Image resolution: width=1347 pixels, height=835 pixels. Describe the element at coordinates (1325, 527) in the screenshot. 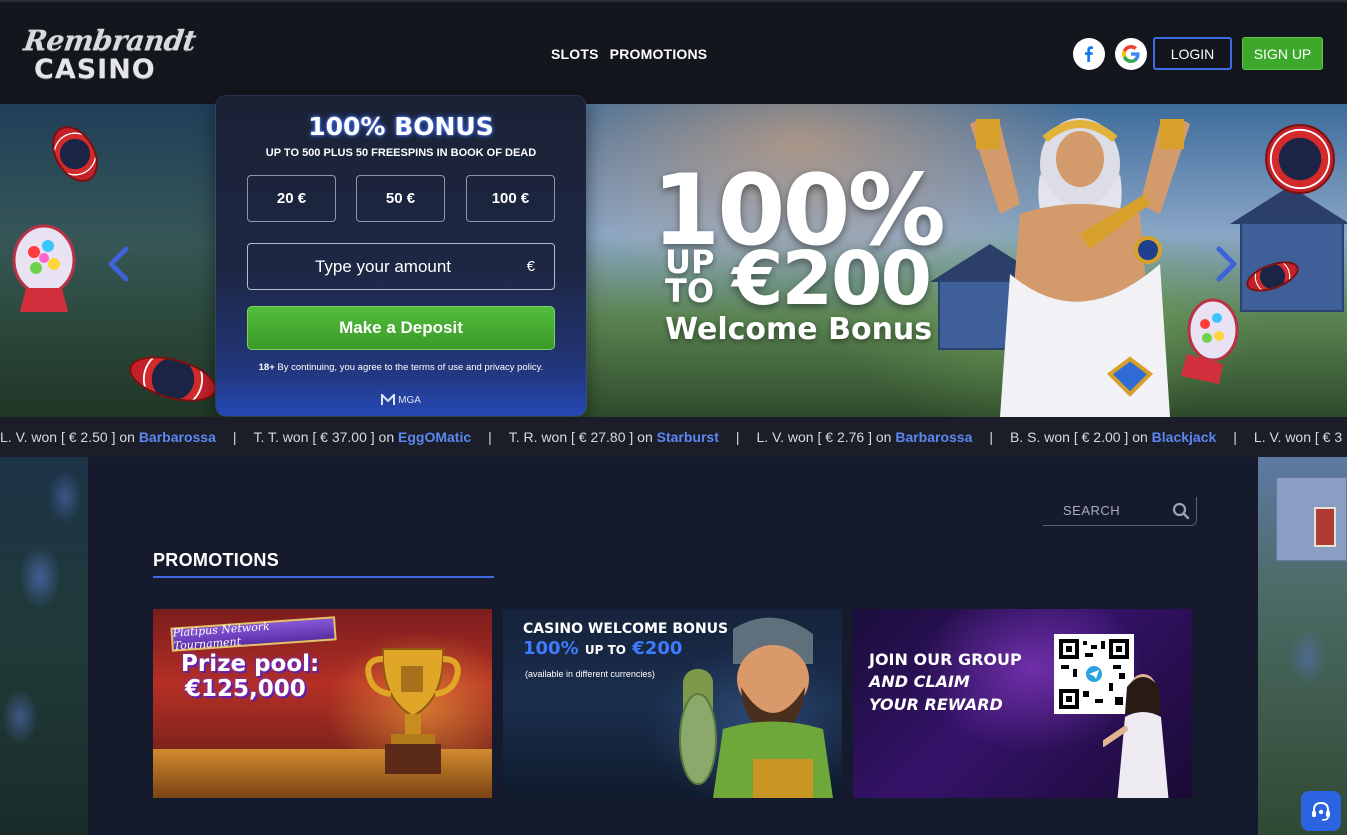

I see `house-door` at that location.